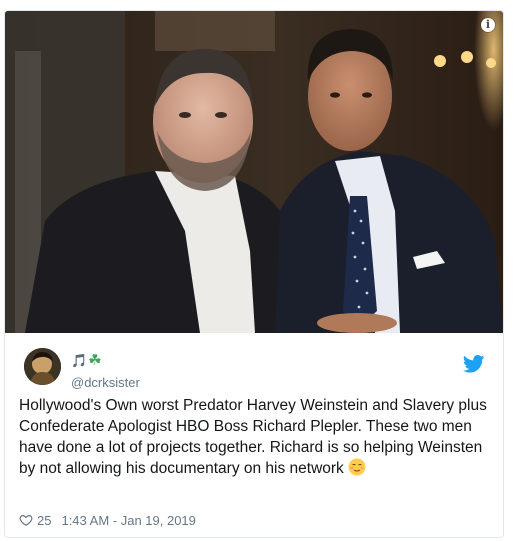  What do you see at coordinates (488, 25) in the screenshot?
I see `info-icon: i` at bounding box center [488, 25].